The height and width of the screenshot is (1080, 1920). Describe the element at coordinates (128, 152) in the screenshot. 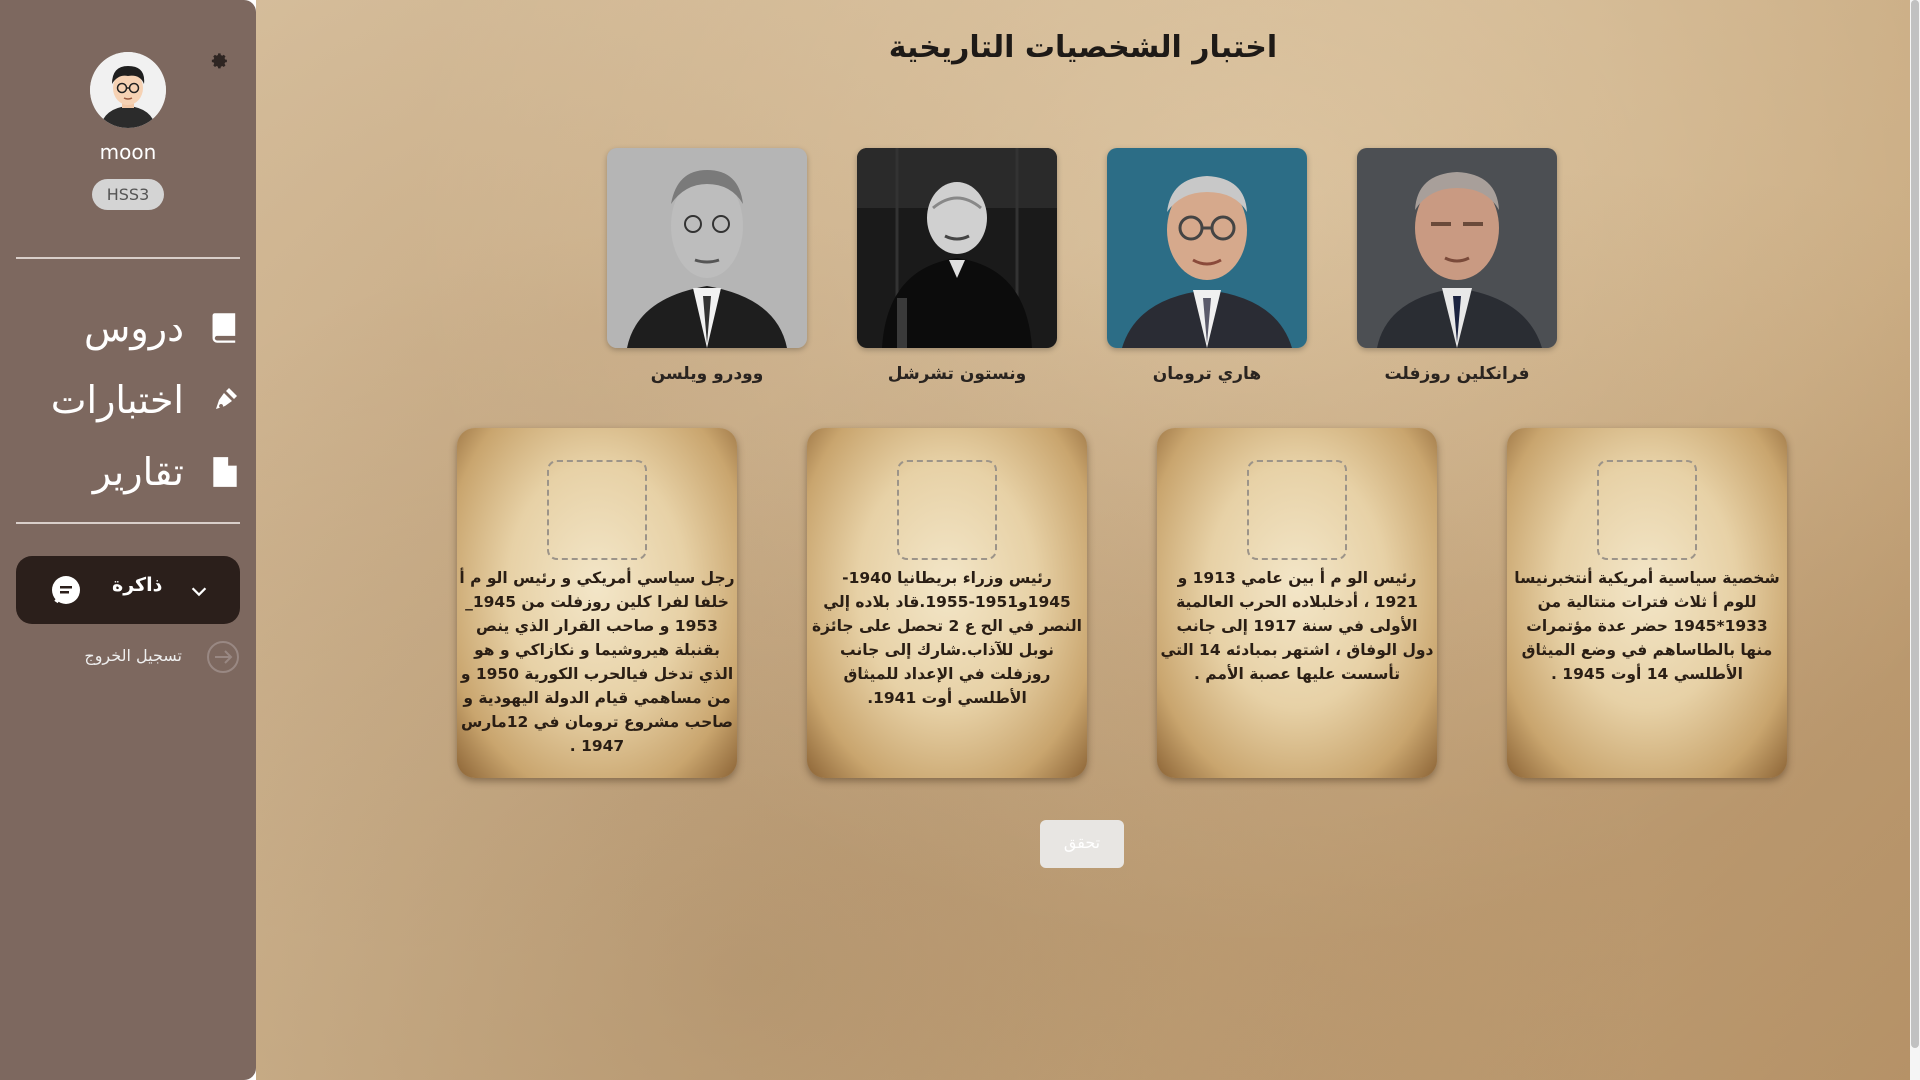

I see `username: moon` at that location.